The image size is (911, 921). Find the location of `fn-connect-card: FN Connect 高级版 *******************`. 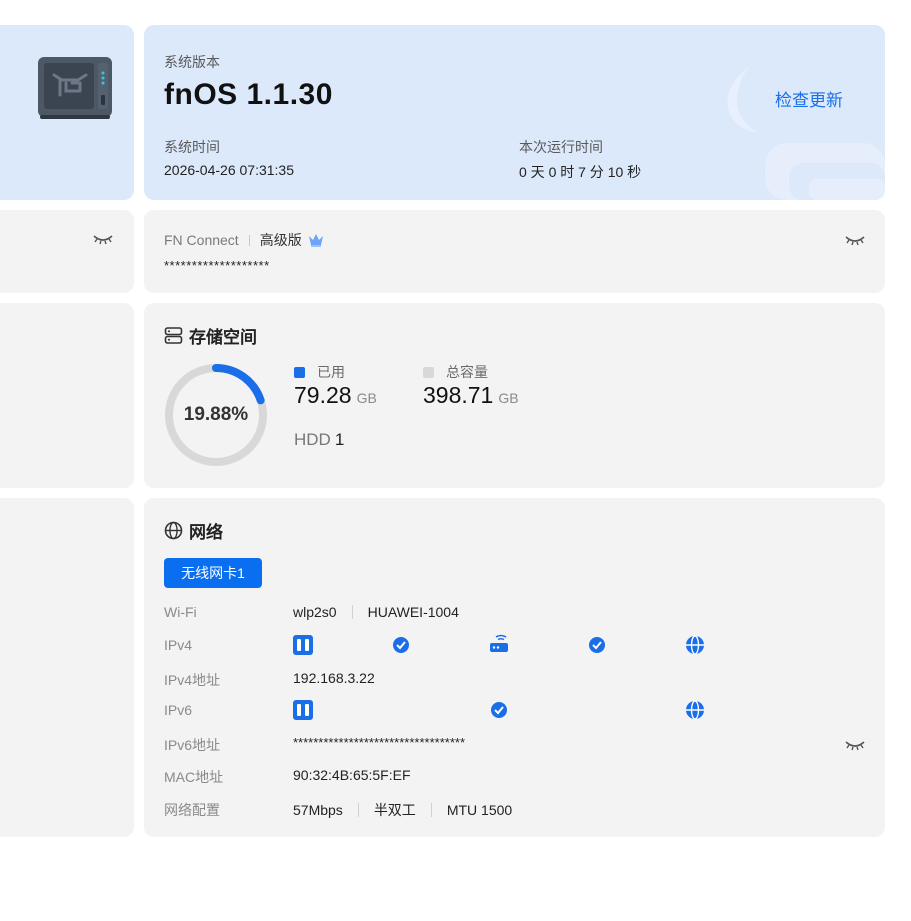

fn-connect-card: FN Connect 高级版 ******************* is located at coordinates (514, 251).